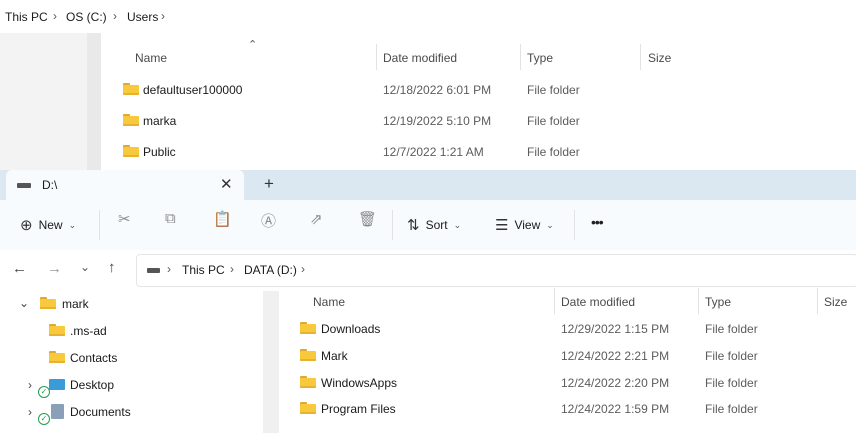  I want to click on new-button: ⊕ New ⌄, so click(48, 225).